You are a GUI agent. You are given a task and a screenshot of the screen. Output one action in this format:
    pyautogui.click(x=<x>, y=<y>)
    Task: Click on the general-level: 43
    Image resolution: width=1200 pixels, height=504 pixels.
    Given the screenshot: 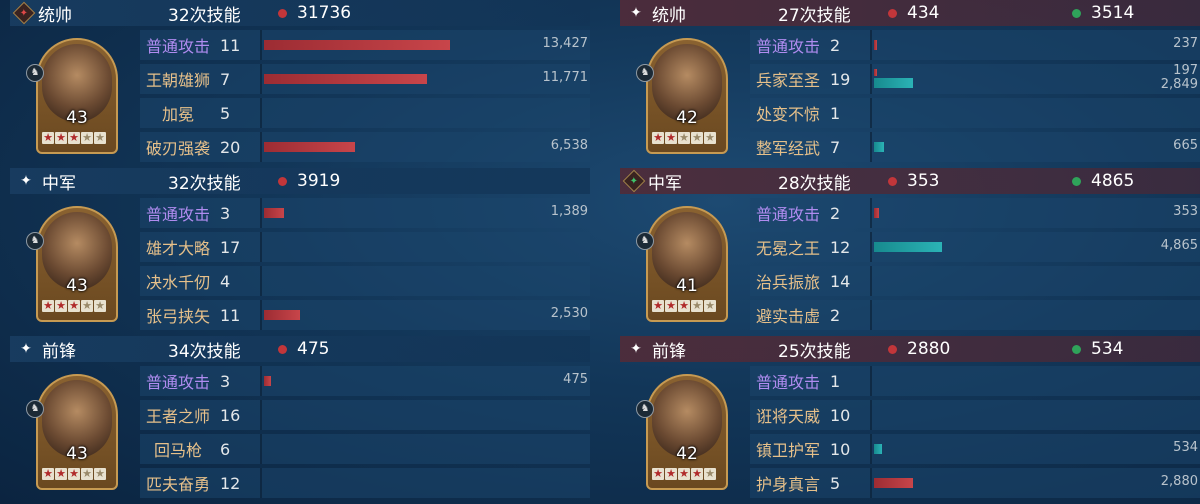 What is the action you would take?
    pyautogui.click(x=77, y=118)
    